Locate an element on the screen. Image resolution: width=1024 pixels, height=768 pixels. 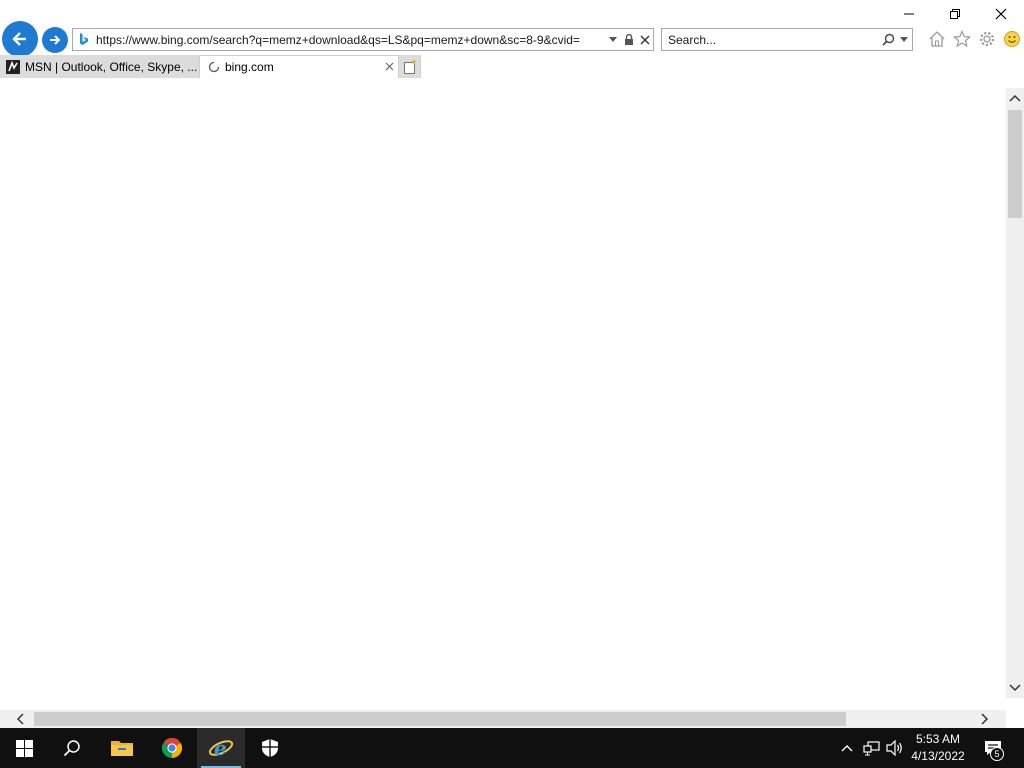
speaker-icon is located at coordinates (894, 748).